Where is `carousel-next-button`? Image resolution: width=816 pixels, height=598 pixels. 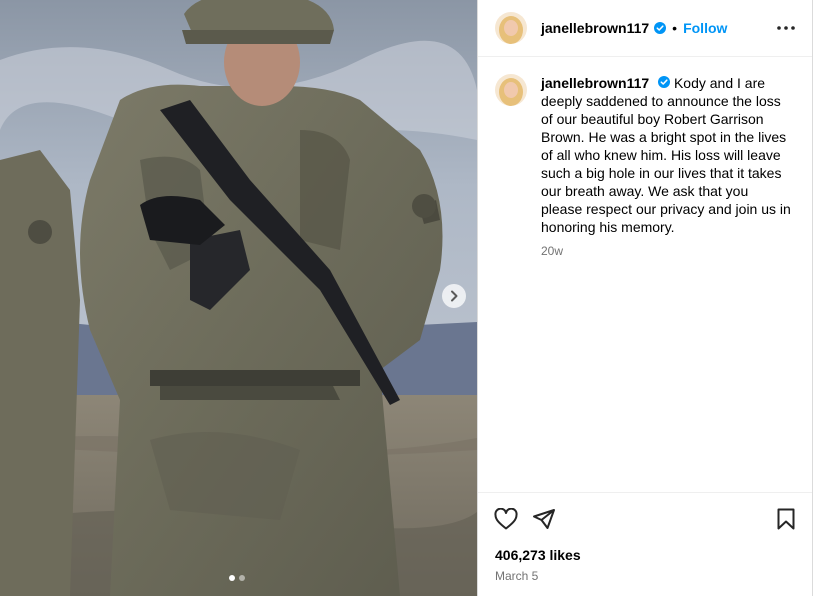 carousel-next-button is located at coordinates (454, 296).